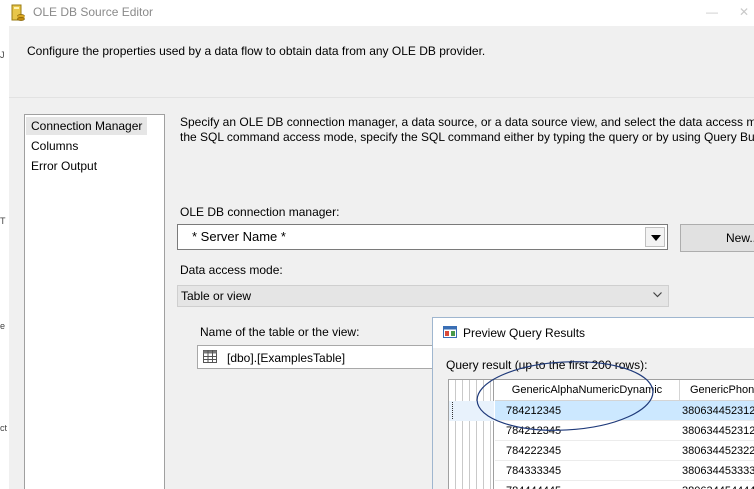 Image resolution: width=754 pixels, height=489 pixels. Describe the element at coordinates (533, 485) in the screenshot. I see `table-cell: 784444445` at that location.